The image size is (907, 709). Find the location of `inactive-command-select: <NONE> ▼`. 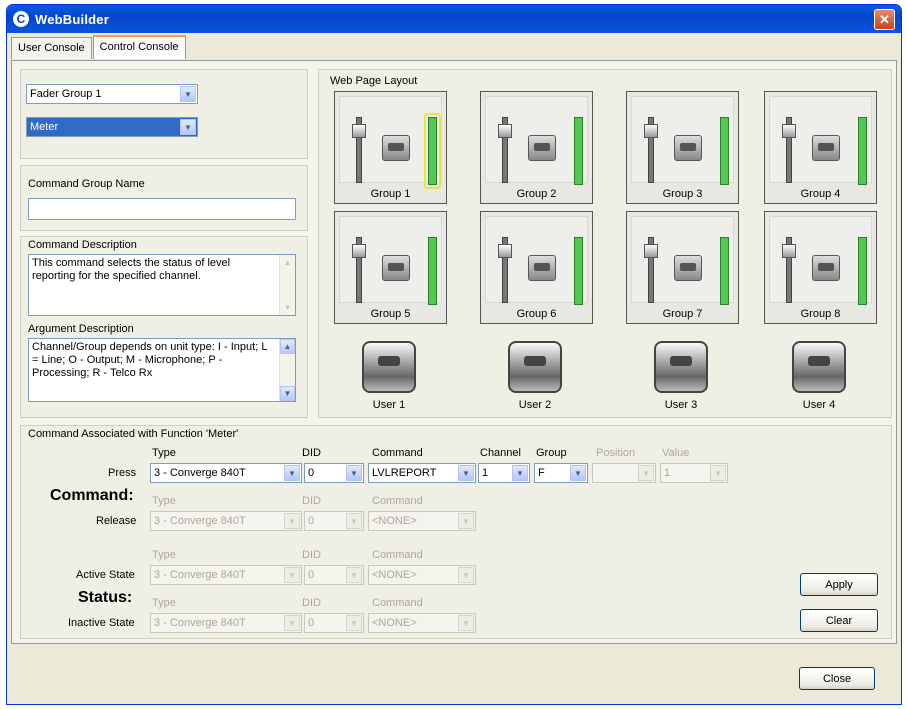

inactive-command-select: <NONE> ▼ is located at coordinates (422, 623).